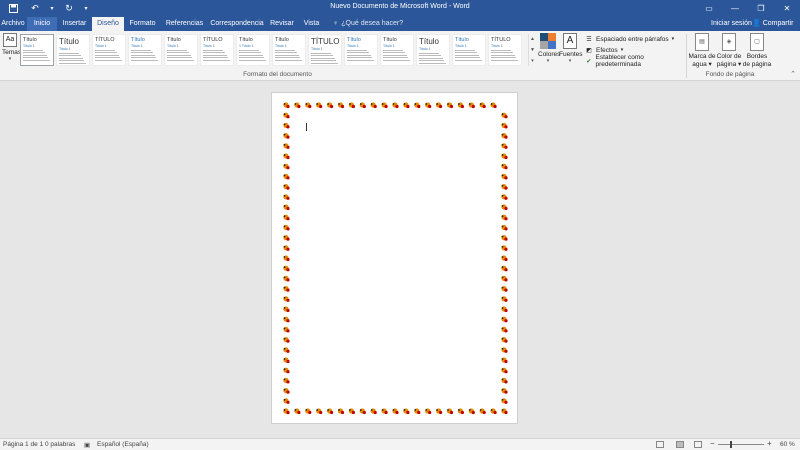 The height and width of the screenshot is (450, 800). I want to click on tab-archivo: Archivo, so click(13, 24).